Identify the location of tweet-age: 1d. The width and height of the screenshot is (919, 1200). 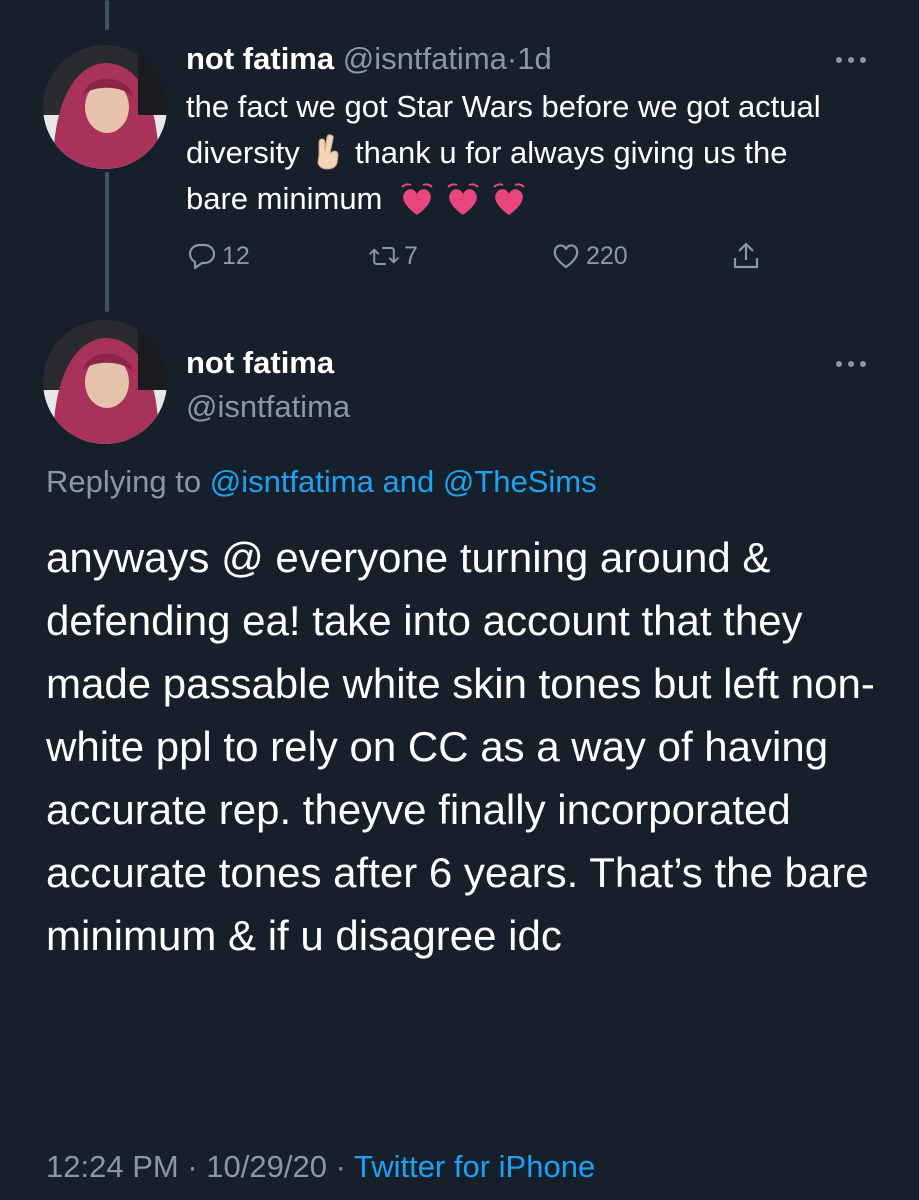
(534, 58).